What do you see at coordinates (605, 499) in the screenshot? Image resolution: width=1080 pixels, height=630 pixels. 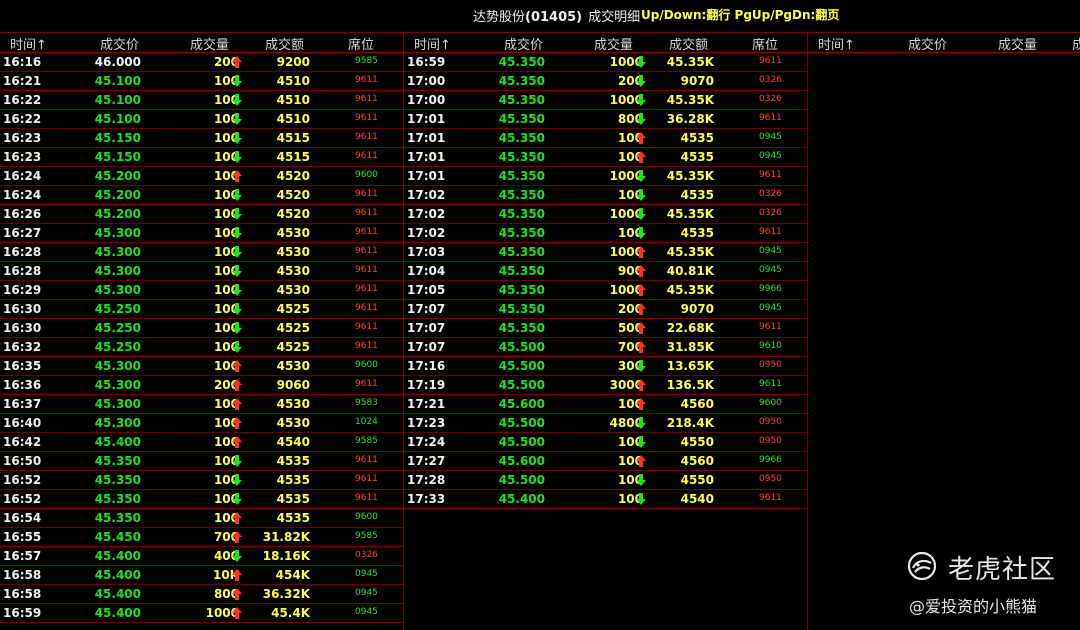 I see `trade-row: 17:33 45.400 100 4540 9611` at bounding box center [605, 499].